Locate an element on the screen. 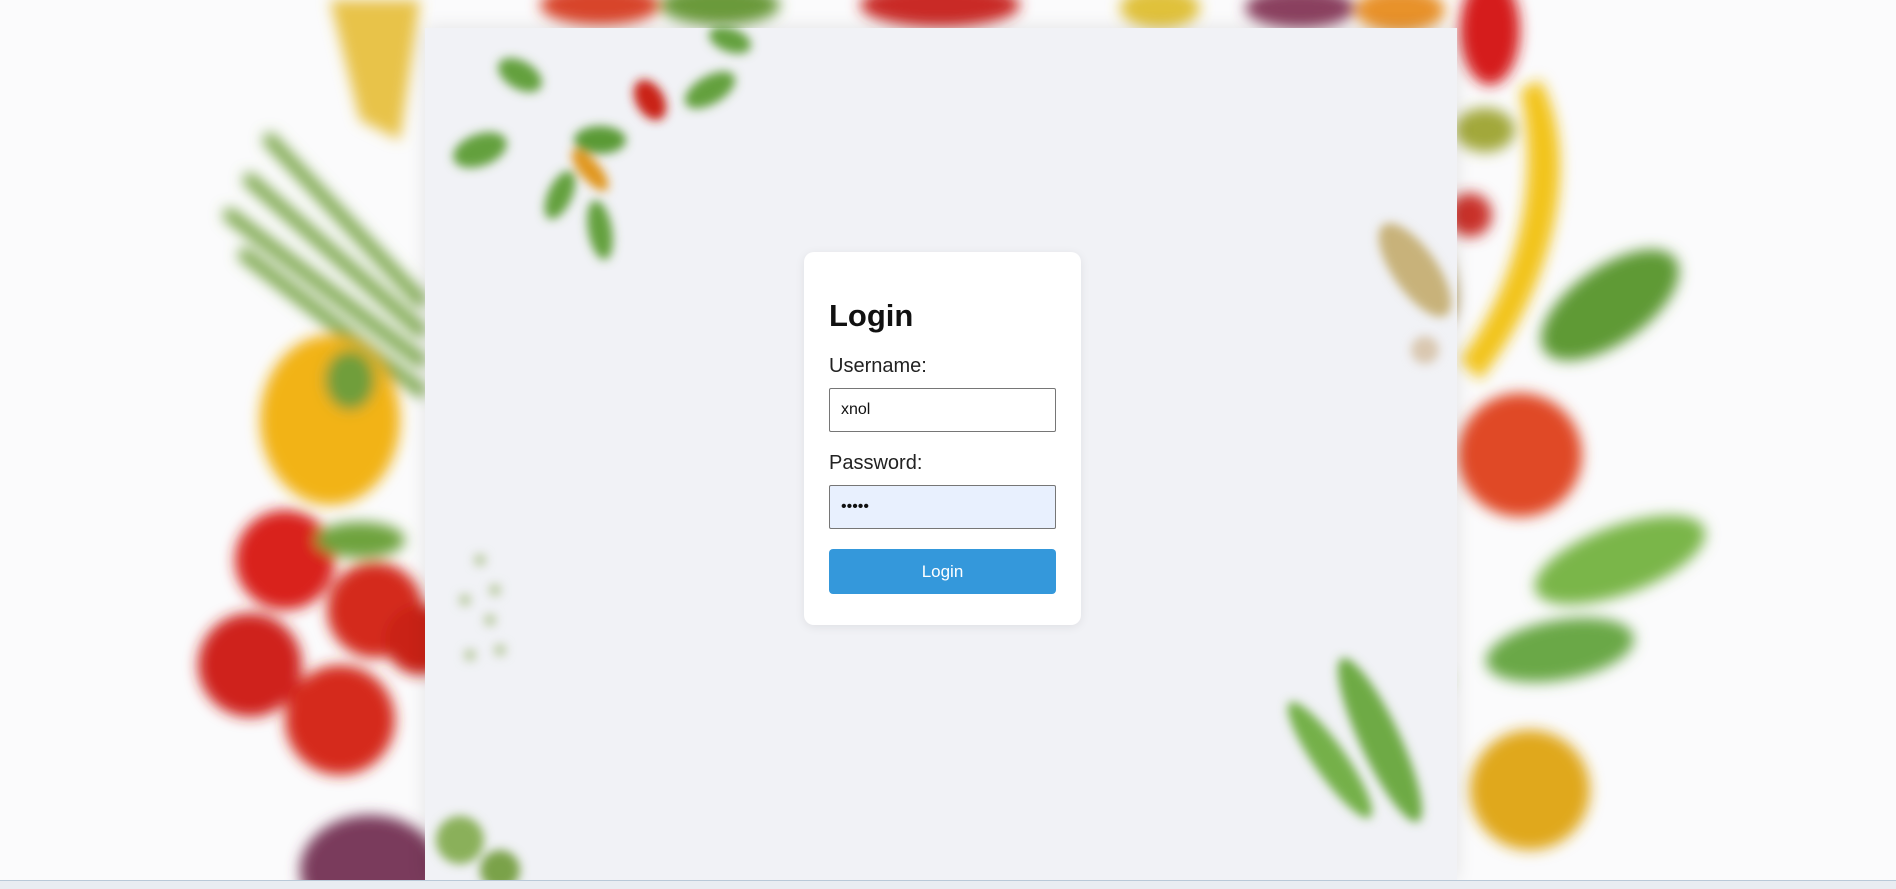 This screenshot has width=1896, height=889. username-label: Username: is located at coordinates (878, 366).